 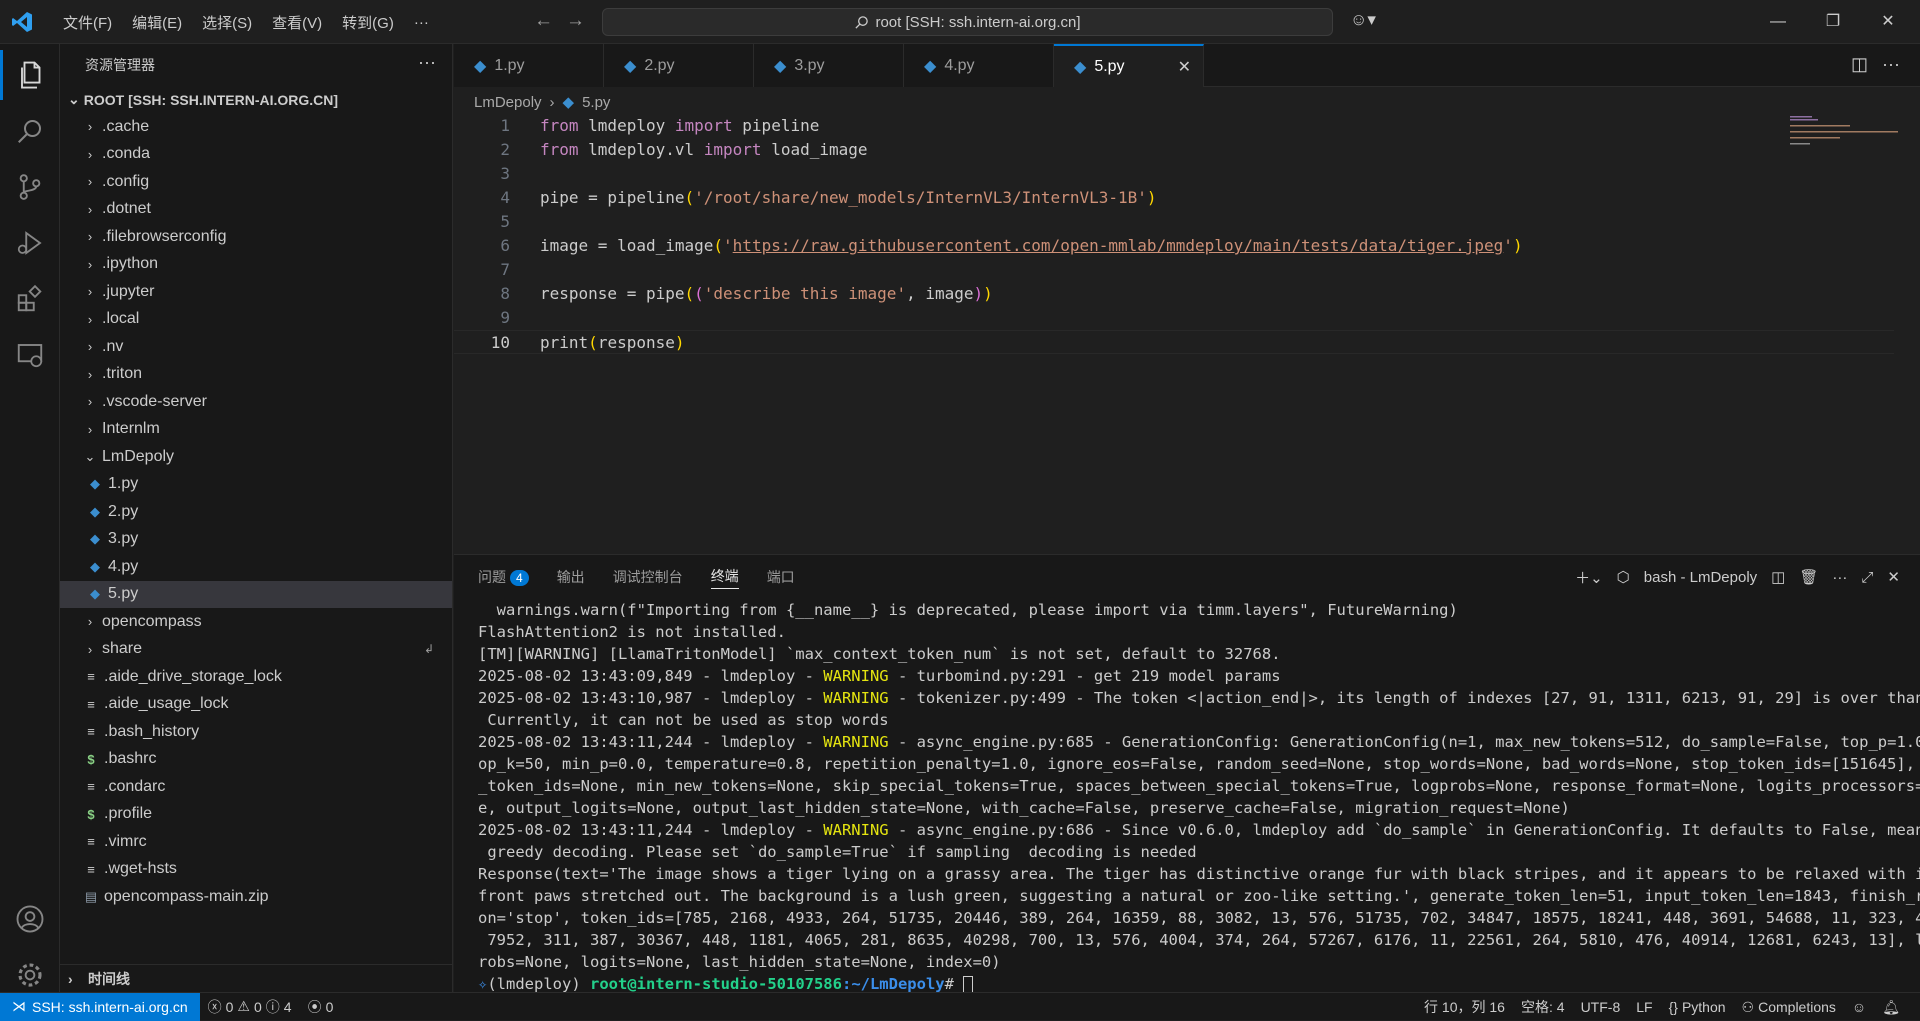 What do you see at coordinates (519, 578) in the screenshot?
I see `problems-count-badge: 4` at bounding box center [519, 578].